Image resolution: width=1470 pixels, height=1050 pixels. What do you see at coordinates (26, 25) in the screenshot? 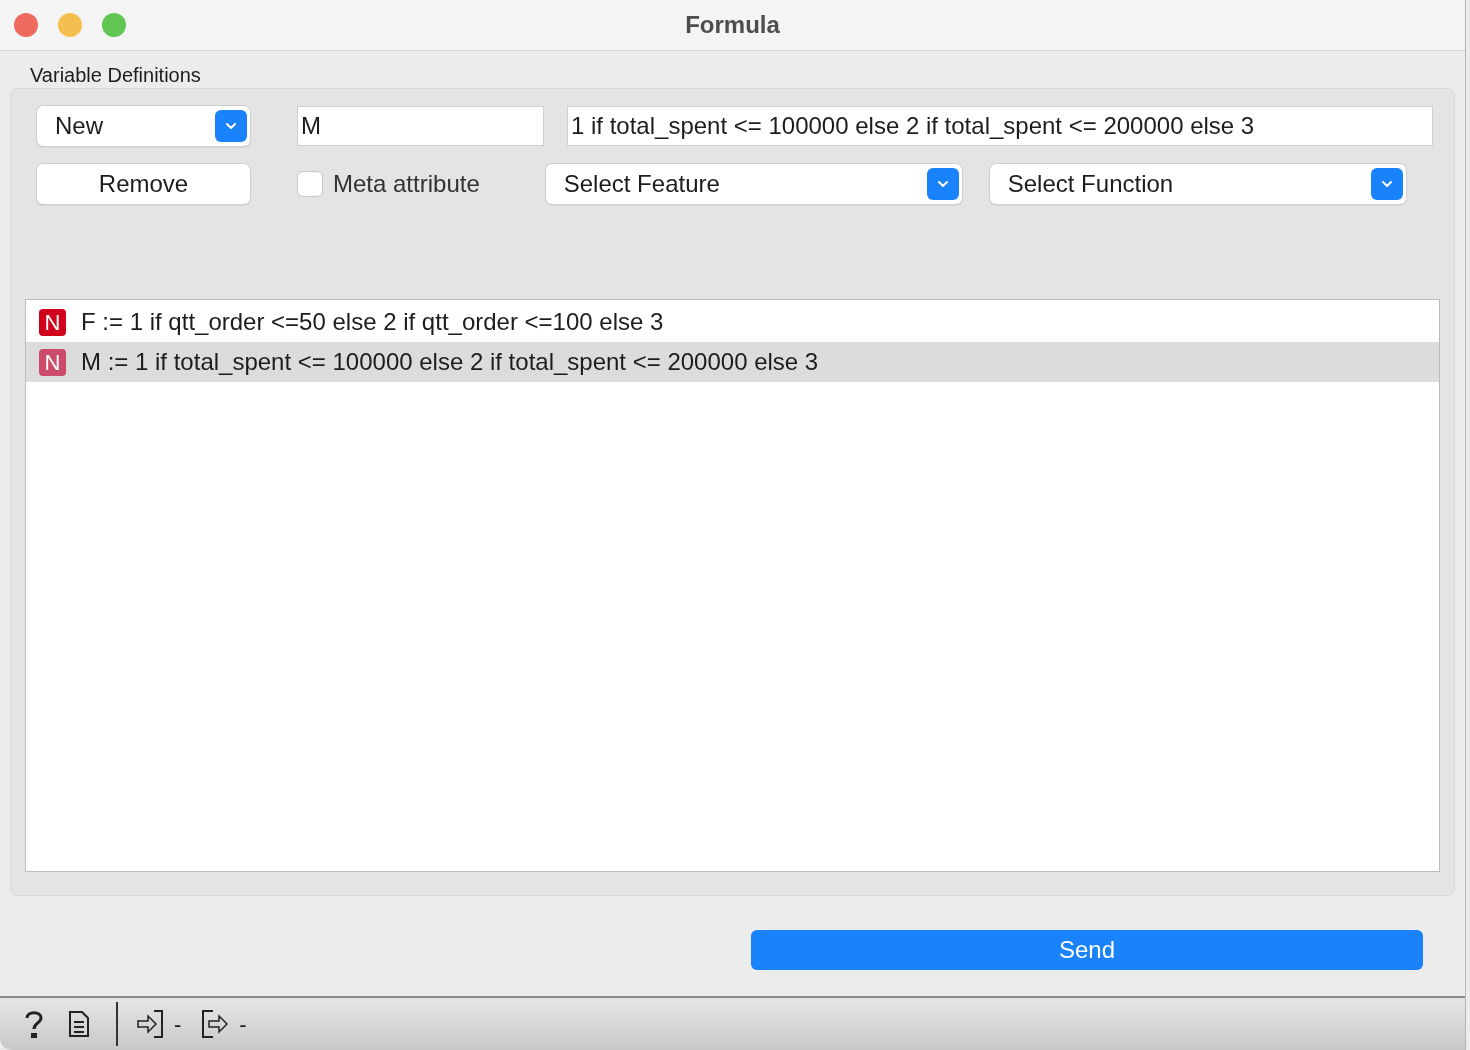
I see `close-button` at bounding box center [26, 25].